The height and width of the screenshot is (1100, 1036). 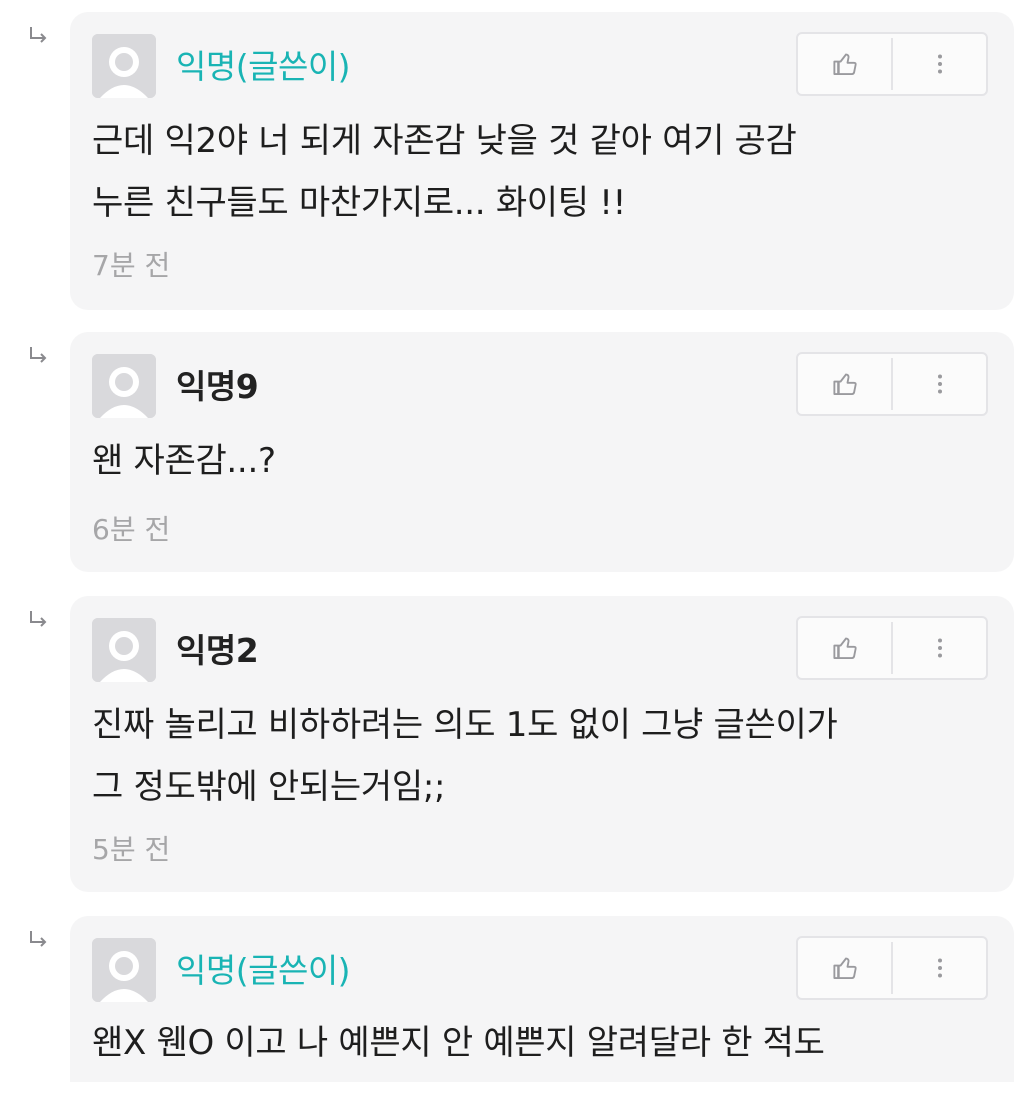 What do you see at coordinates (131, 265) in the screenshot?
I see `comment-time: 7분 전` at bounding box center [131, 265].